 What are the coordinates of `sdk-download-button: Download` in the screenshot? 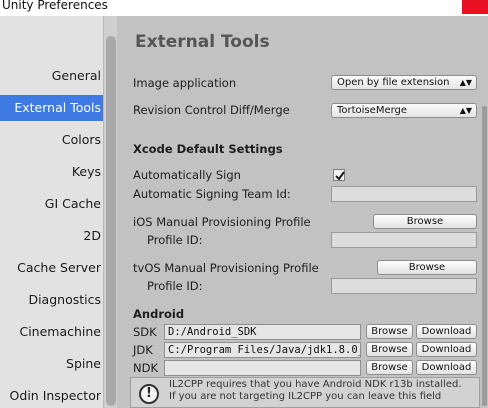 It's located at (446, 331).